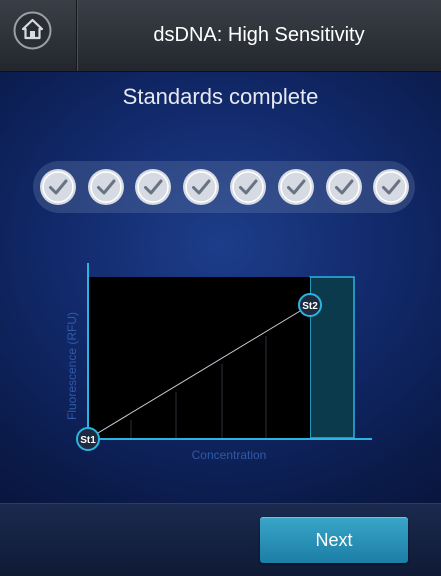 This screenshot has height=576, width=441. What do you see at coordinates (199, 357) in the screenshot?
I see `plot-area` at bounding box center [199, 357].